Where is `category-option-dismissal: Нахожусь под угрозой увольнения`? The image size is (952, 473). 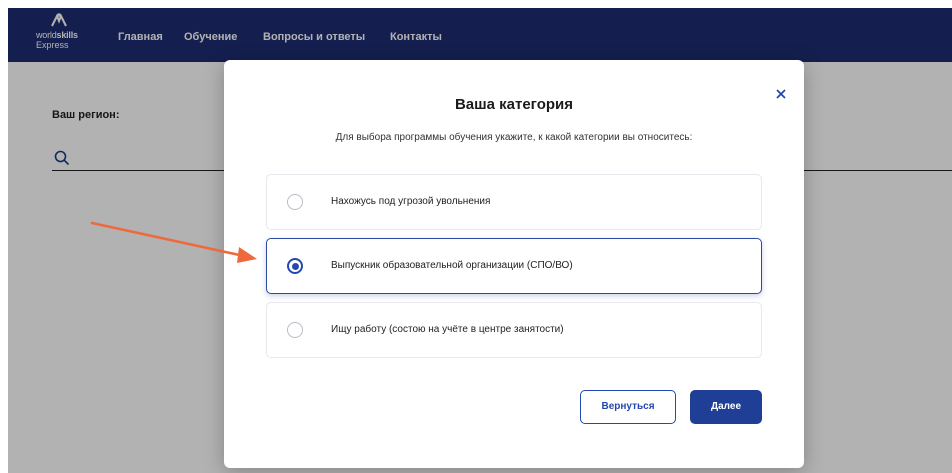 category-option-dismissal: Нахожусь под угрозой увольнения is located at coordinates (514, 202).